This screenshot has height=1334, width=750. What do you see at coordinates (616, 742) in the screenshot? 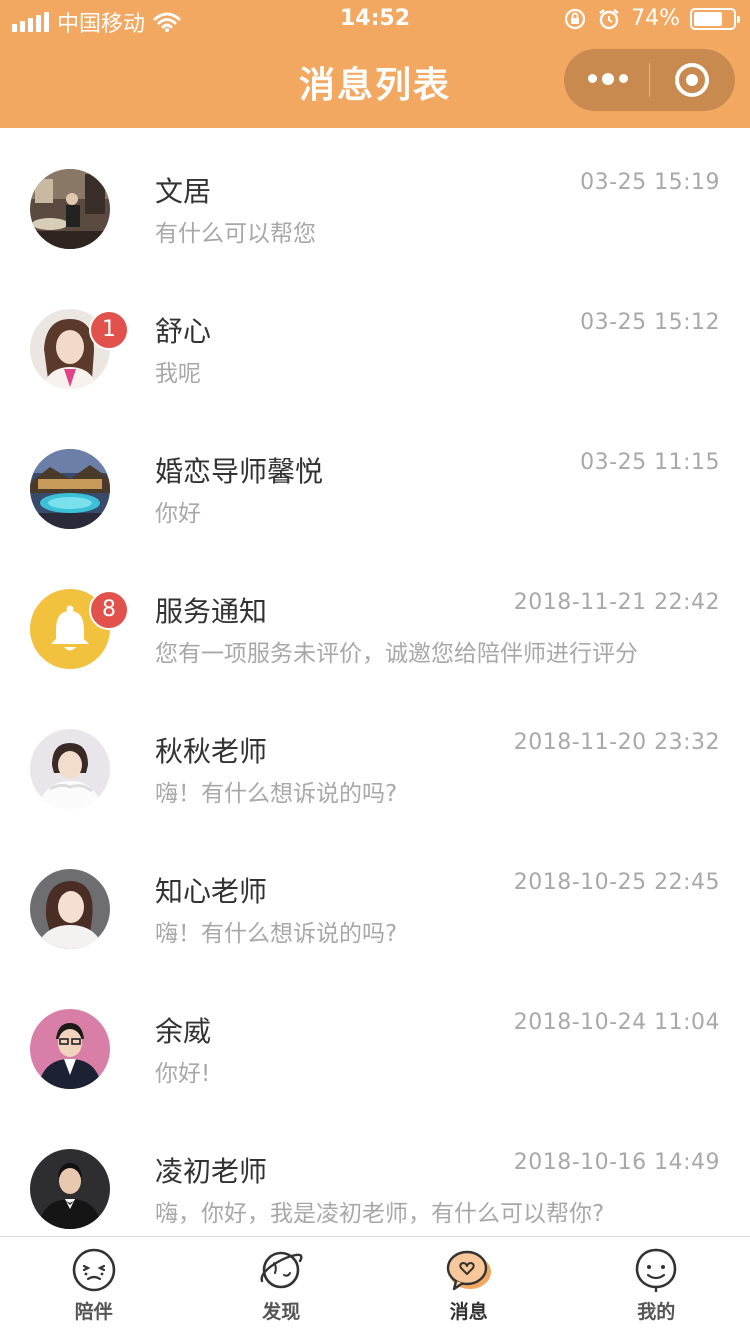
I see `message-time: 2018-11-20 23:32` at bounding box center [616, 742].